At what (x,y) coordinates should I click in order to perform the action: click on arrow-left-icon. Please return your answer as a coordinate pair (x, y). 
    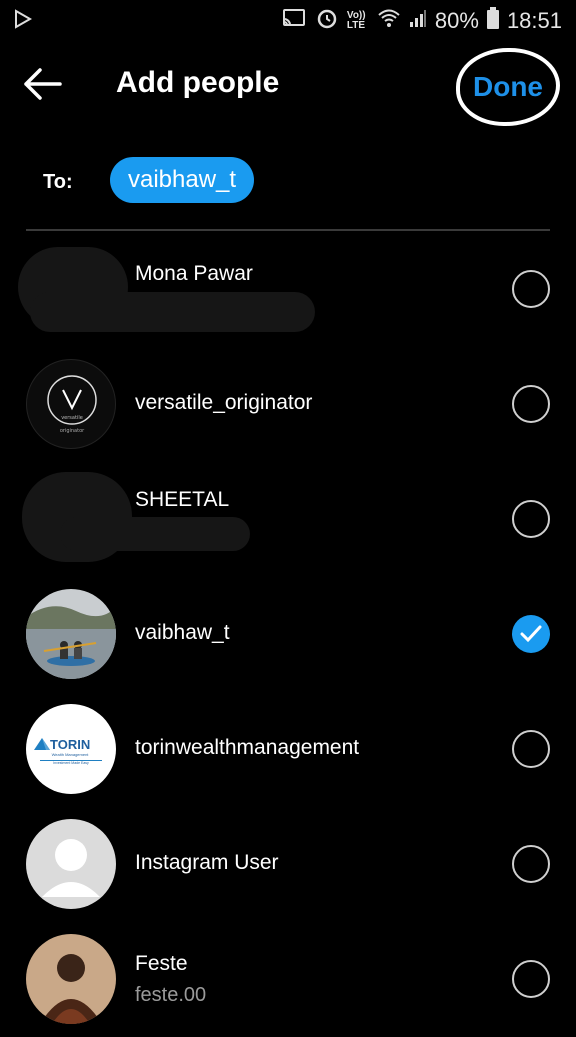
    Looking at the image, I should click on (43, 84).